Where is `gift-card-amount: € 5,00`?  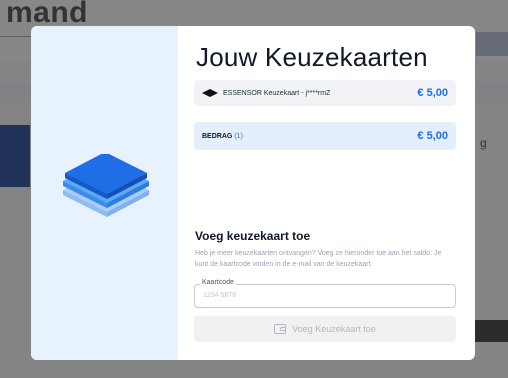 gift-card-amount: € 5,00 is located at coordinates (432, 93).